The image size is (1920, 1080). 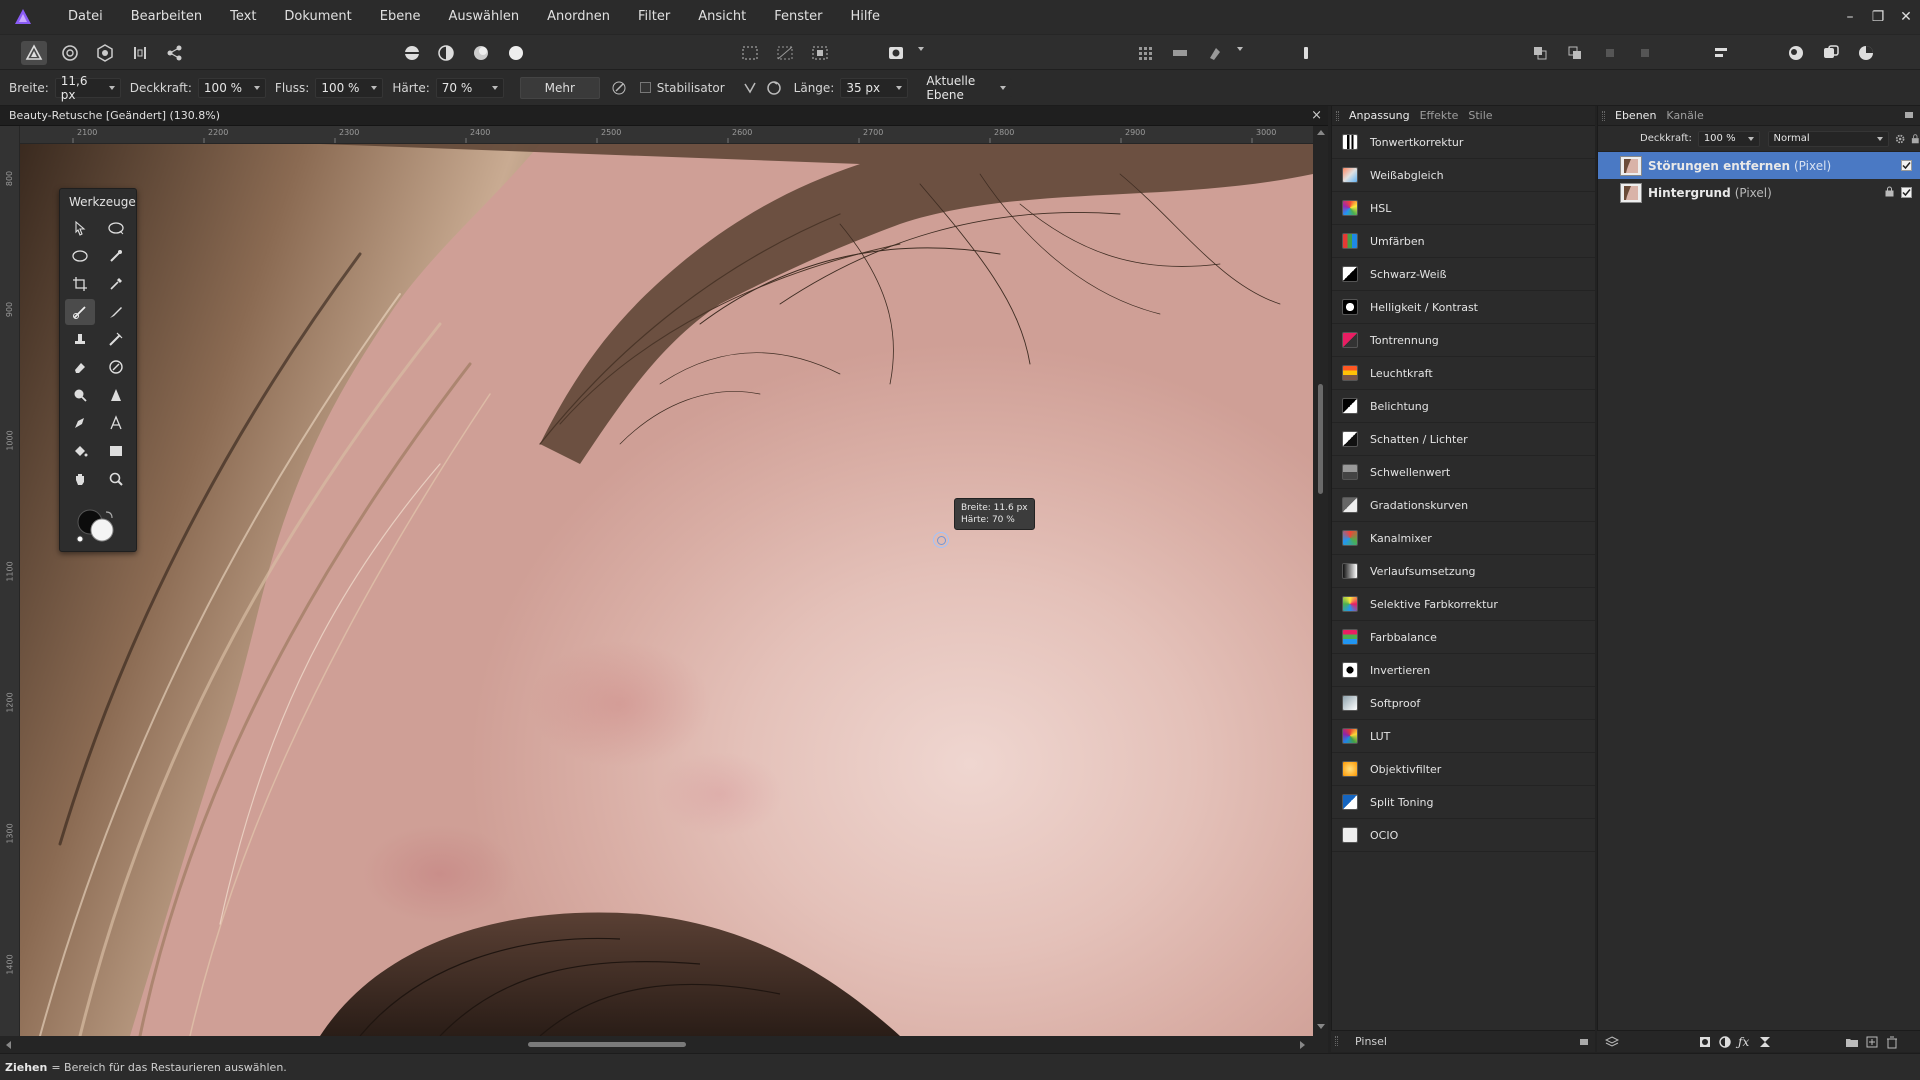 What do you see at coordinates (1850, 17) in the screenshot?
I see `minimize-icon: –` at bounding box center [1850, 17].